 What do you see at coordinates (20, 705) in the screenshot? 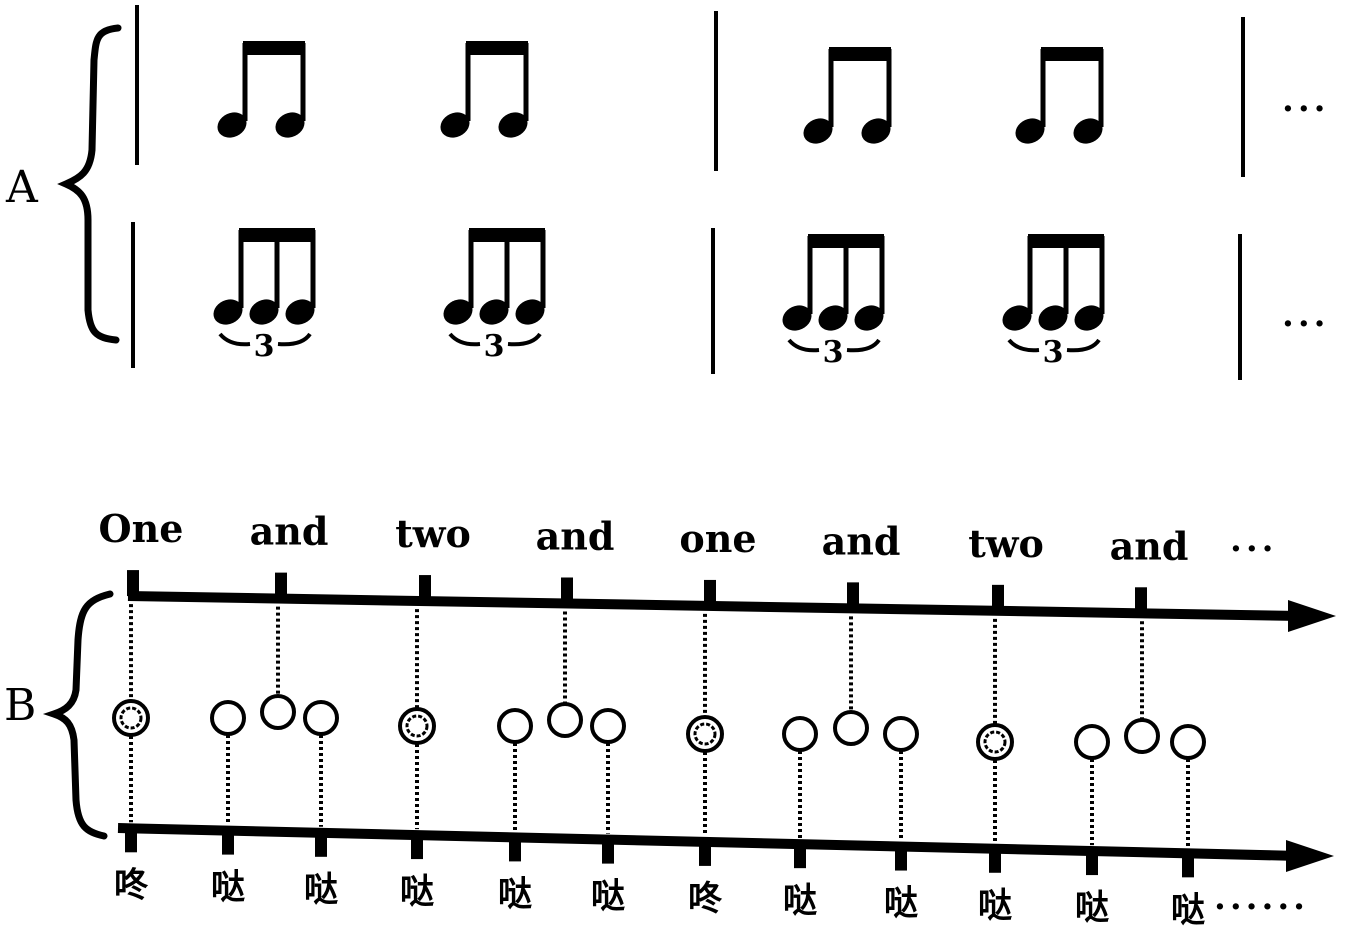
I see `section-b-label: B` at bounding box center [20, 705].